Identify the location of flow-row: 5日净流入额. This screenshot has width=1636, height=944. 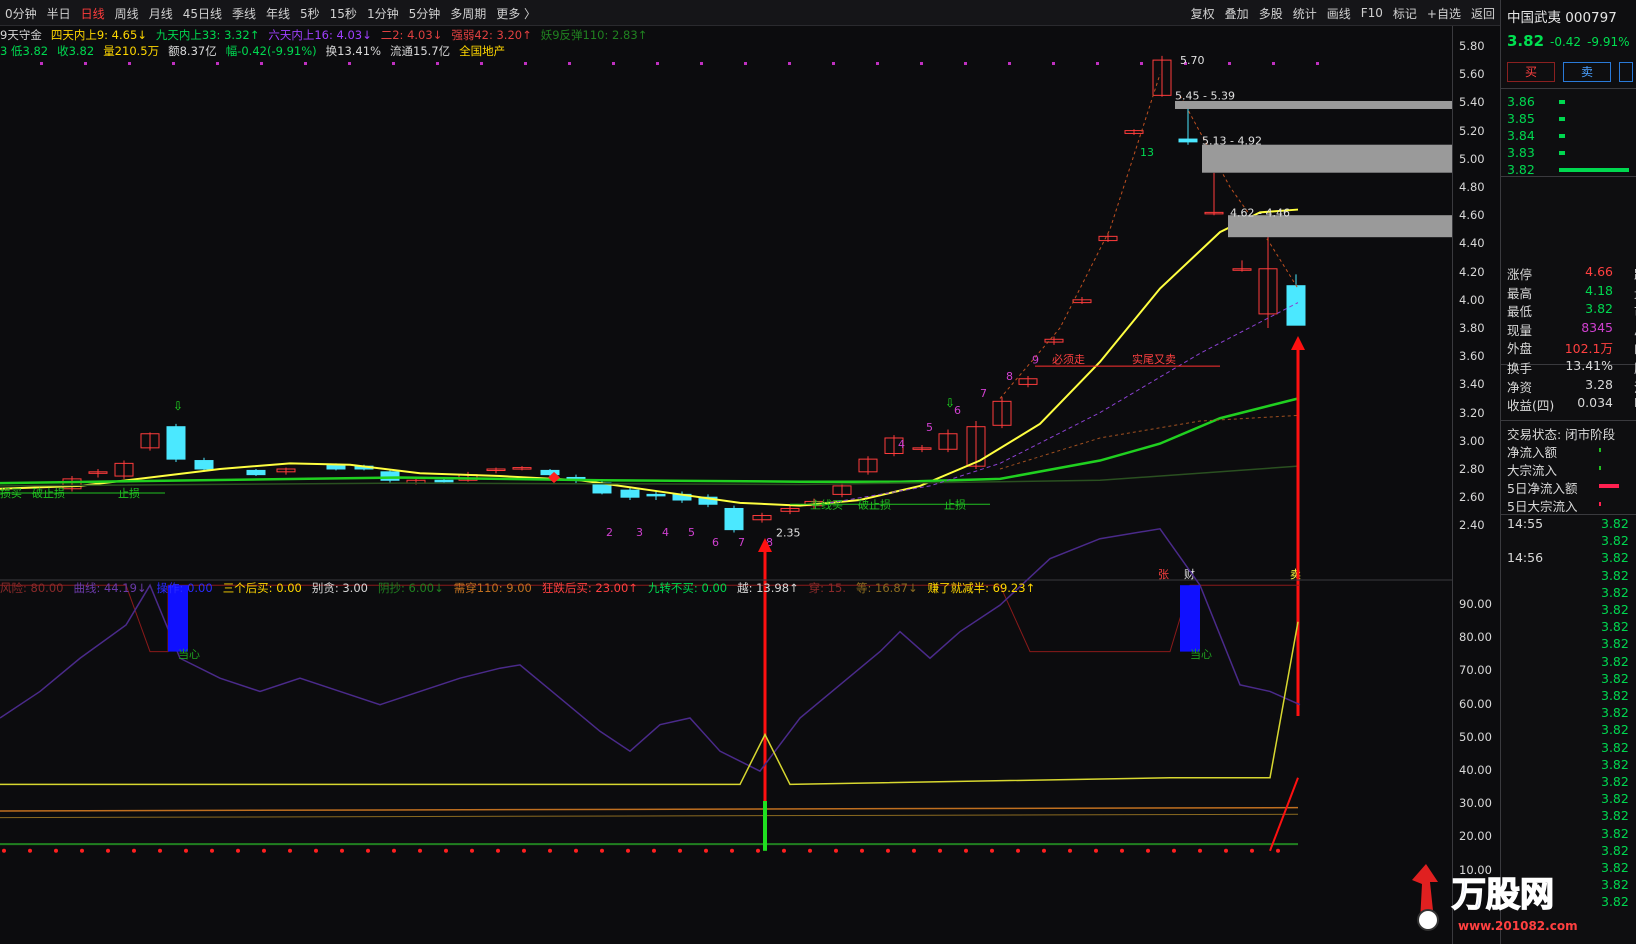
(1571, 487).